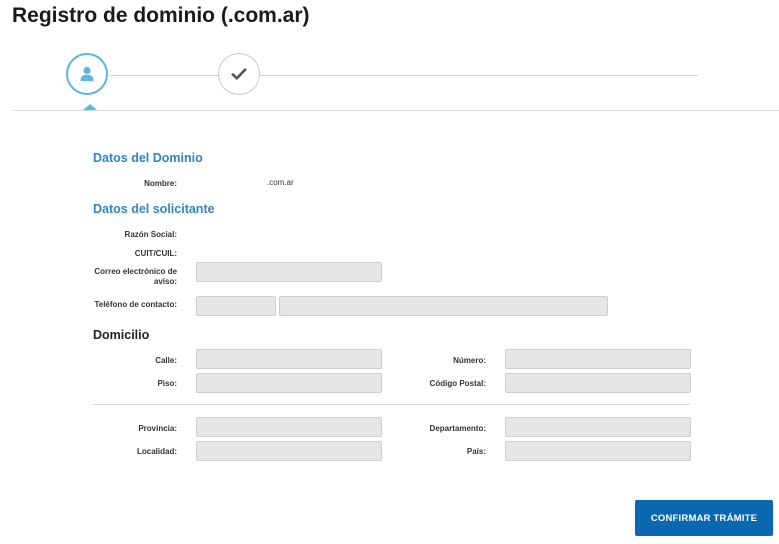 The width and height of the screenshot is (779, 544). Describe the element at coordinates (157, 428) in the screenshot. I see `provincia-label: Provincia:` at that location.